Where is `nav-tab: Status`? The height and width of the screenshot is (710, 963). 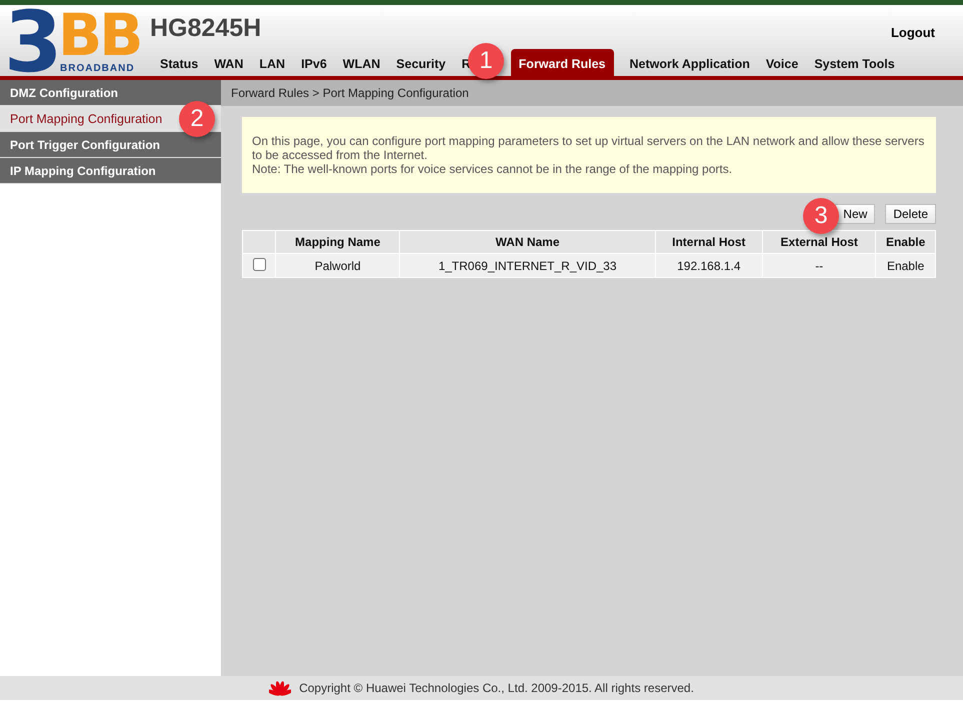 nav-tab: Status is located at coordinates (179, 62).